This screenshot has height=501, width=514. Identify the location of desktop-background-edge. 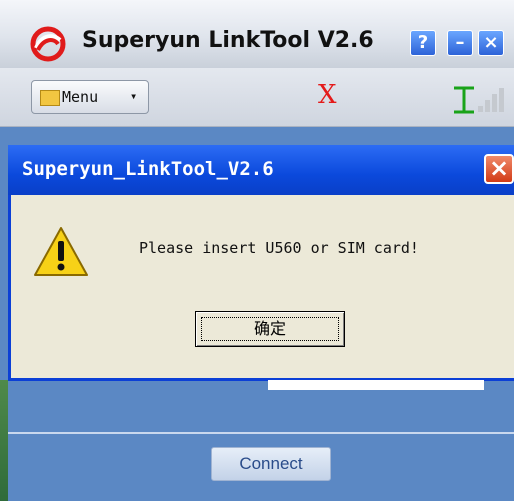
(4, 440).